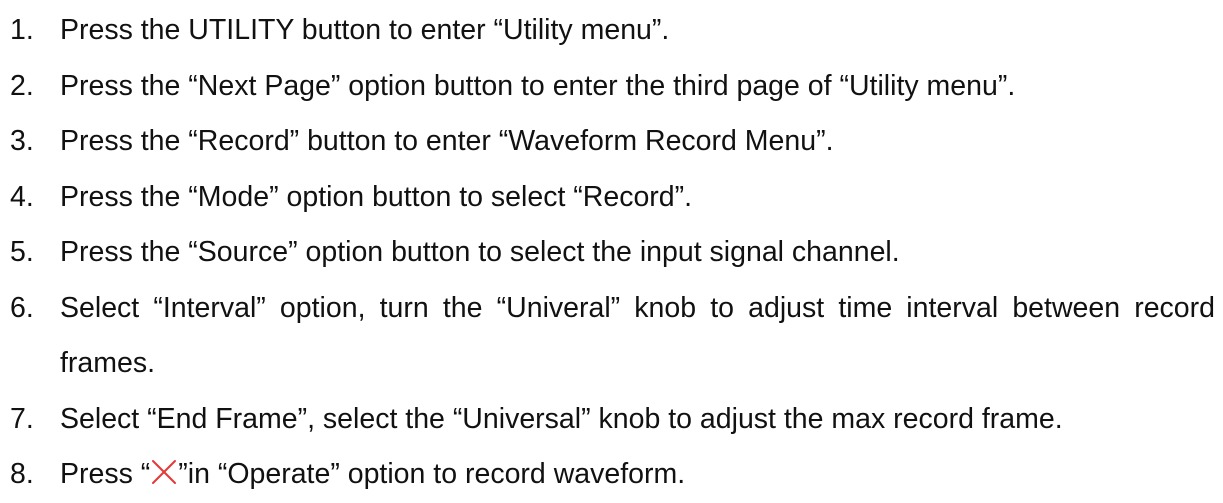 This screenshot has width=1223, height=503. Describe the element at coordinates (22, 196) in the screenshot. I see `step-number: 4.` at that location.